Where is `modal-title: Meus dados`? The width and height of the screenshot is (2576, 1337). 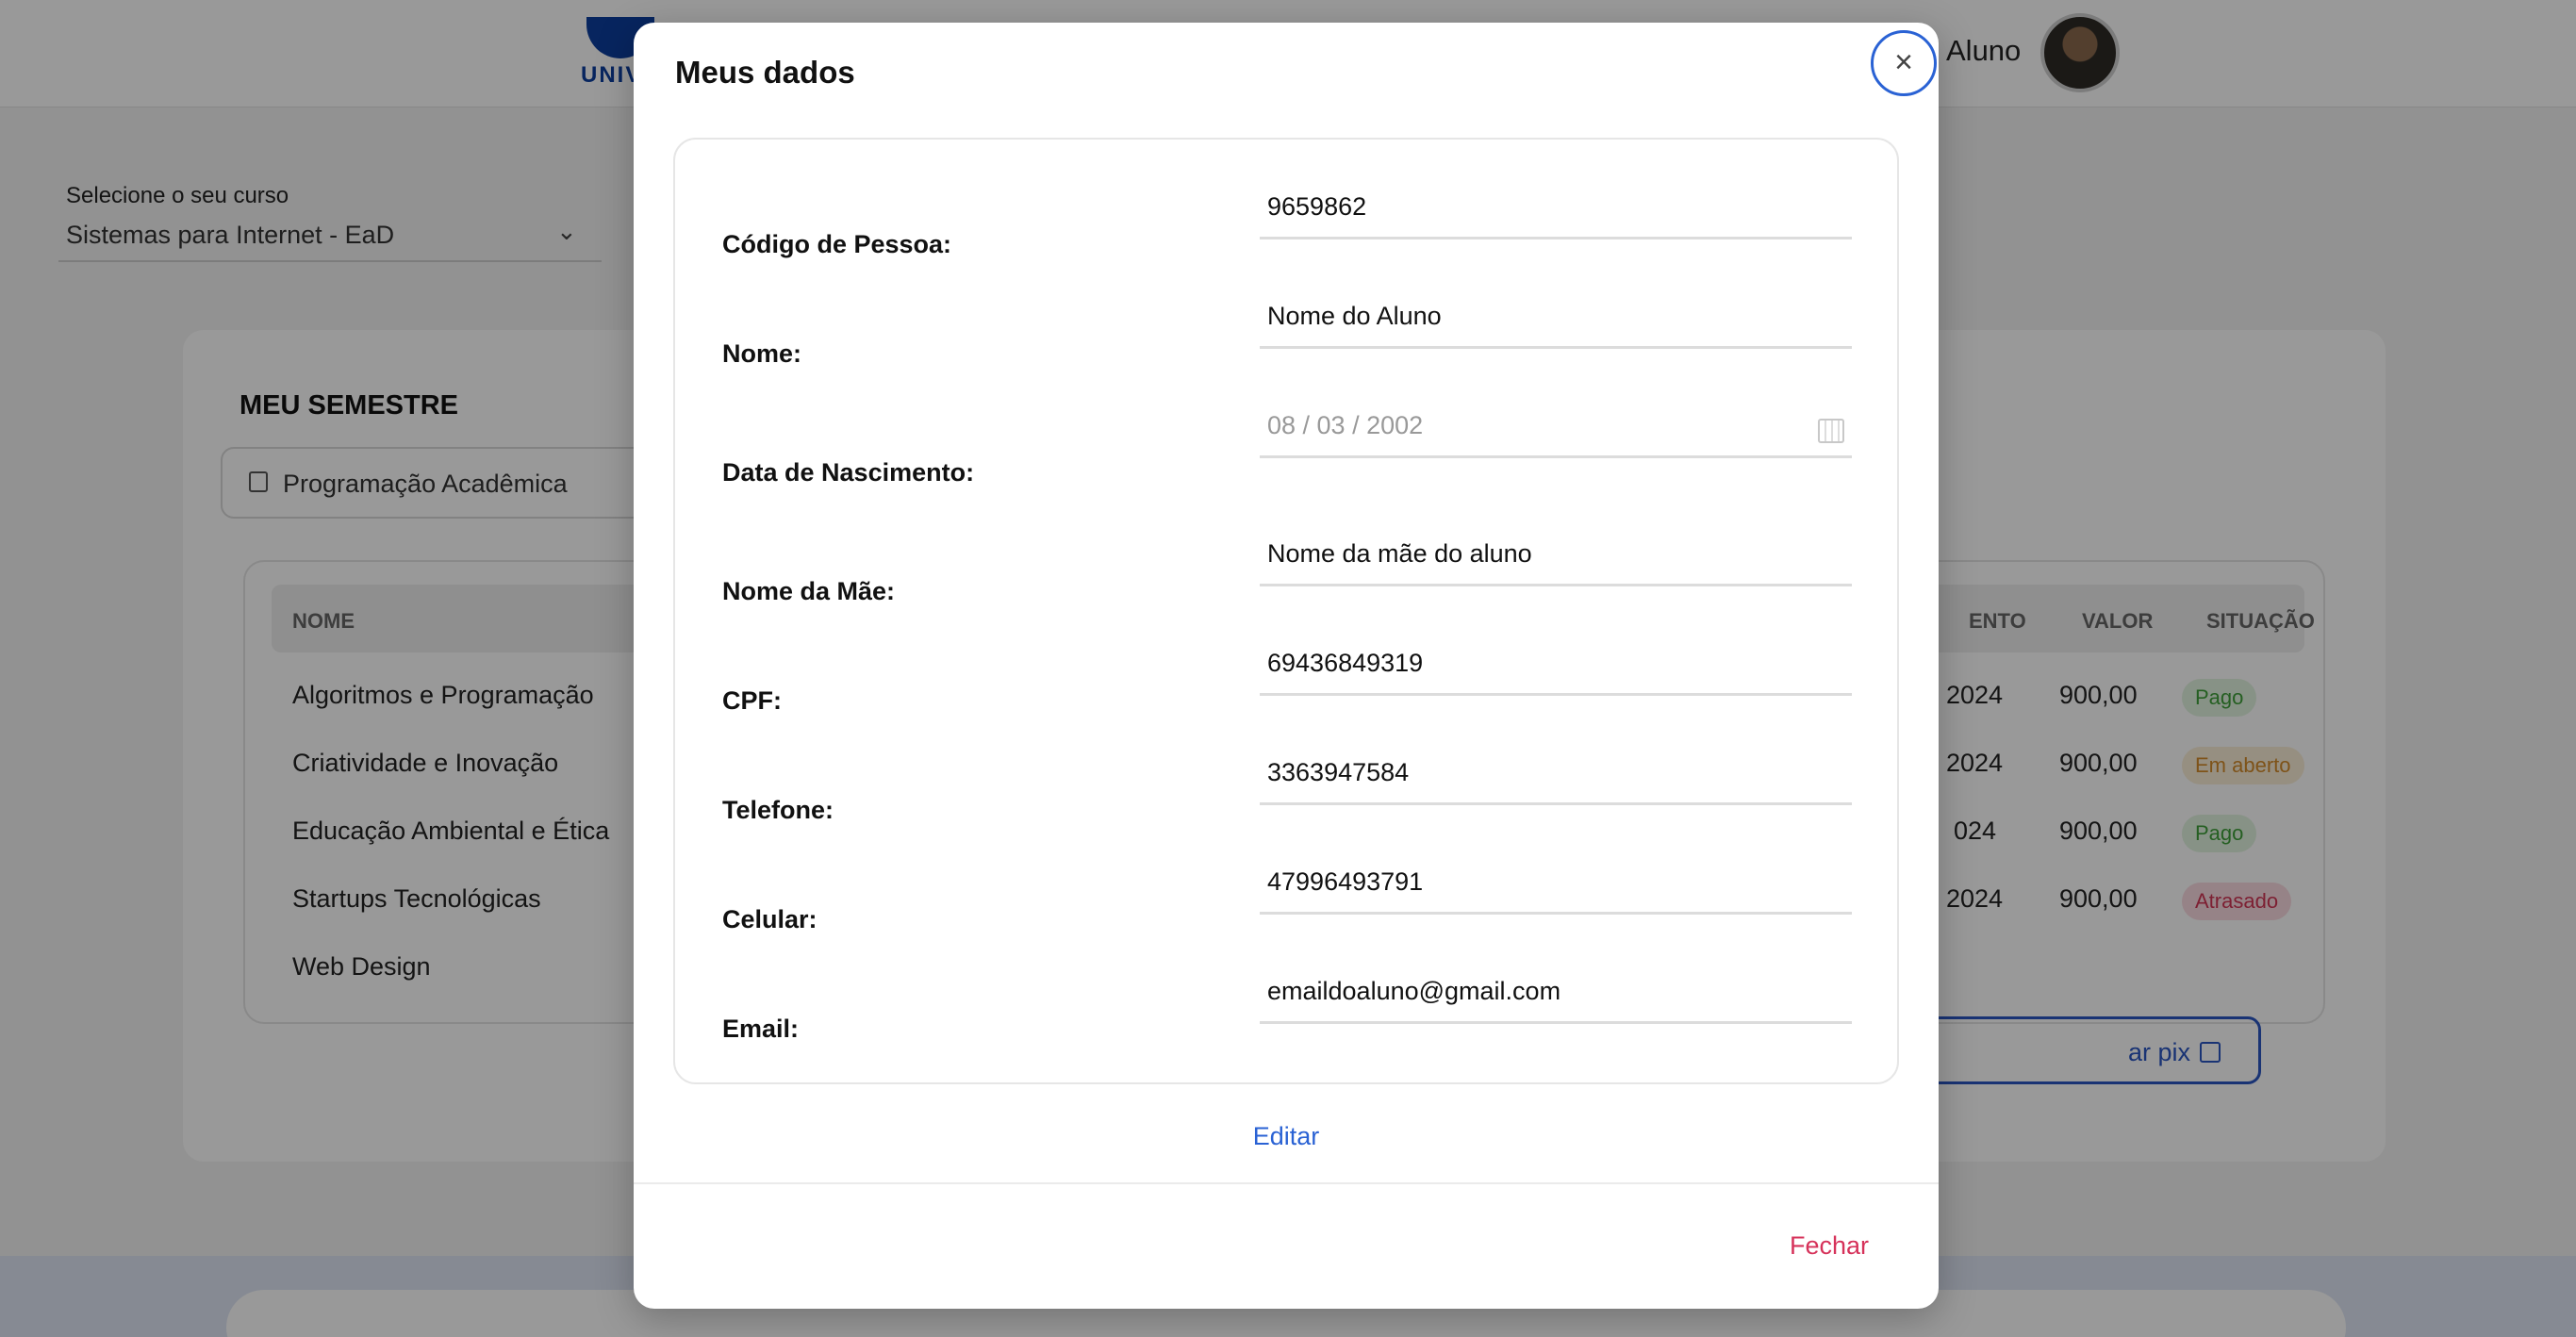
modal-title: Meus dados is located at coordinates (765, 72).